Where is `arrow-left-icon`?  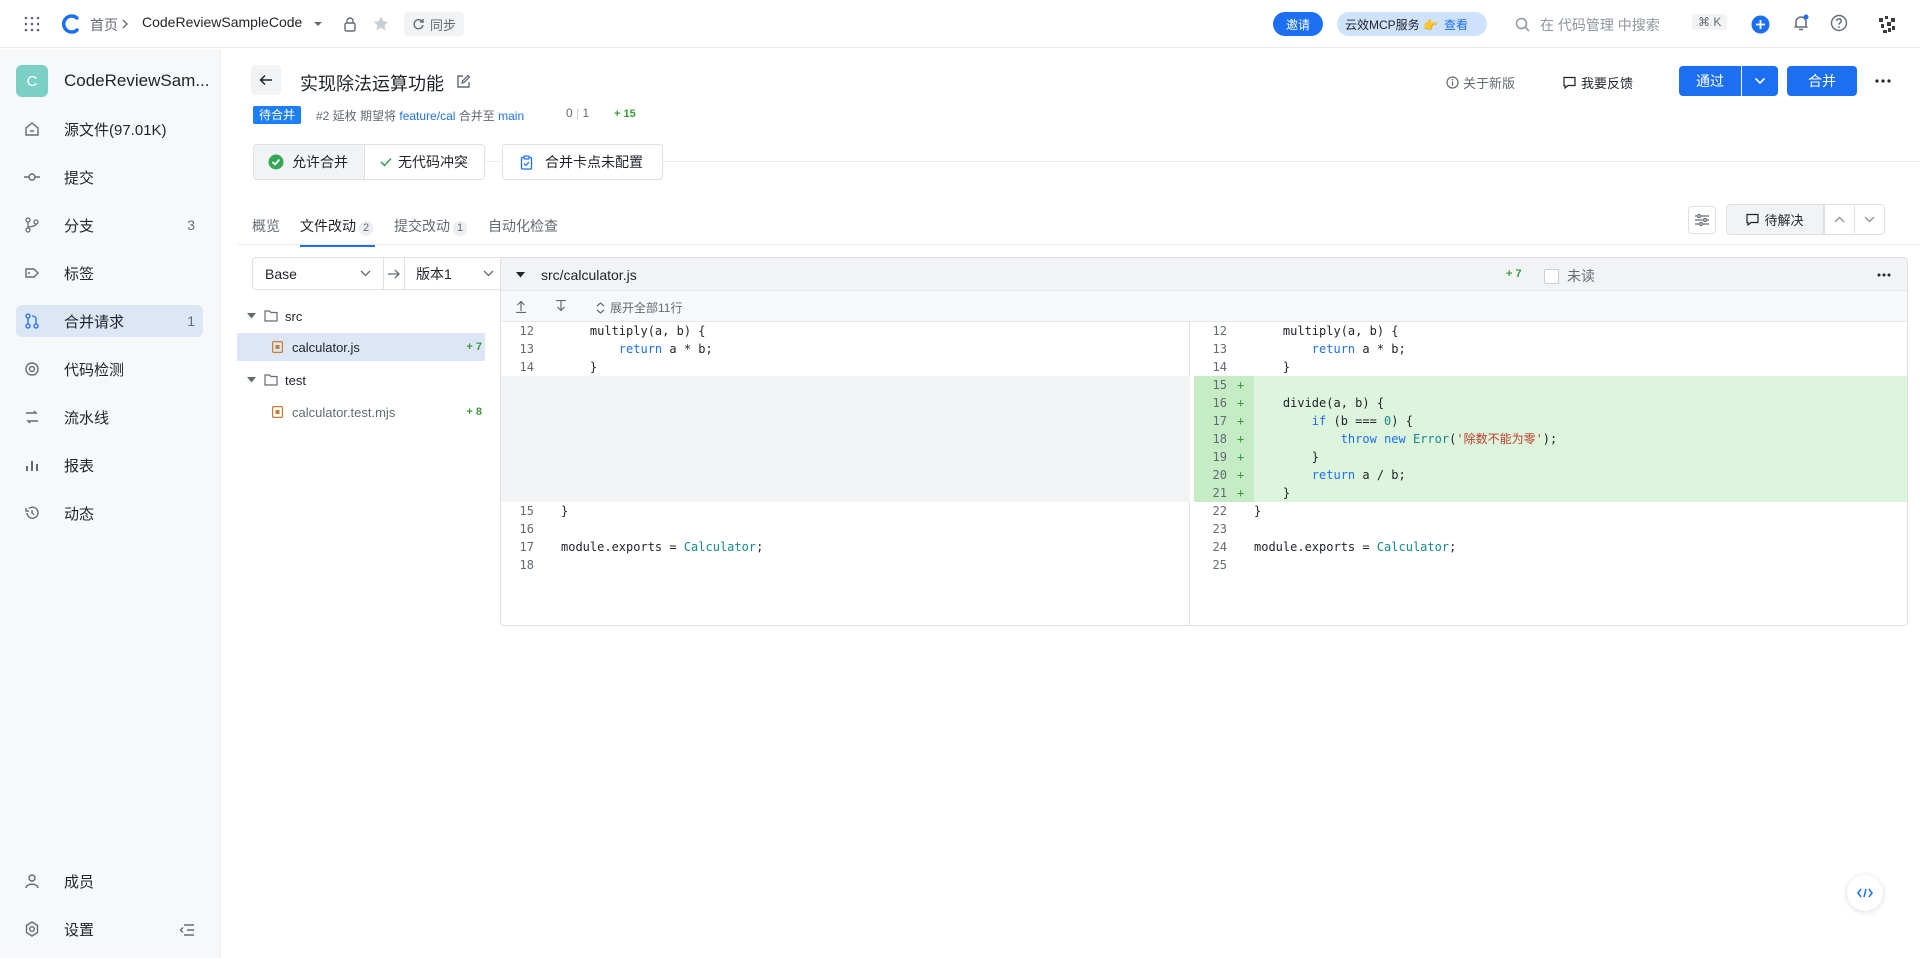
arrow-left-icon is located at coordinates (266, 80).